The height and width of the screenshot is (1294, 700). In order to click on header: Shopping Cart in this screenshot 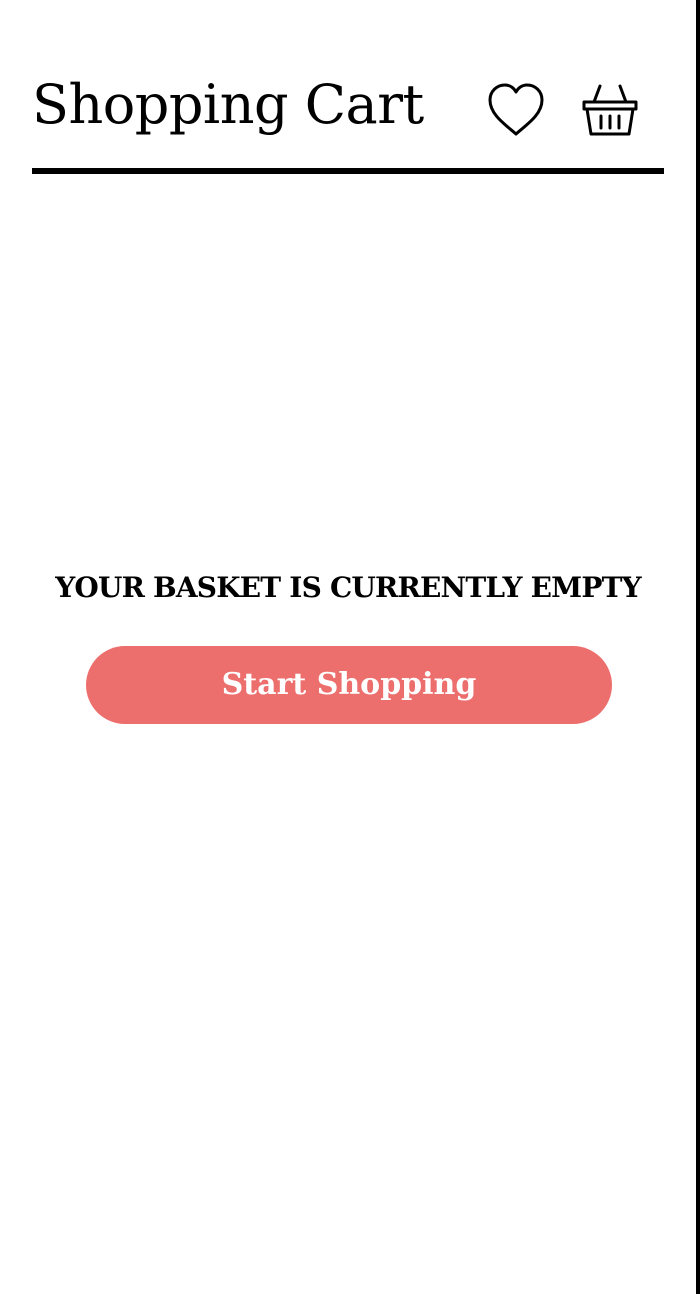, I will do `click(348, 117)`.